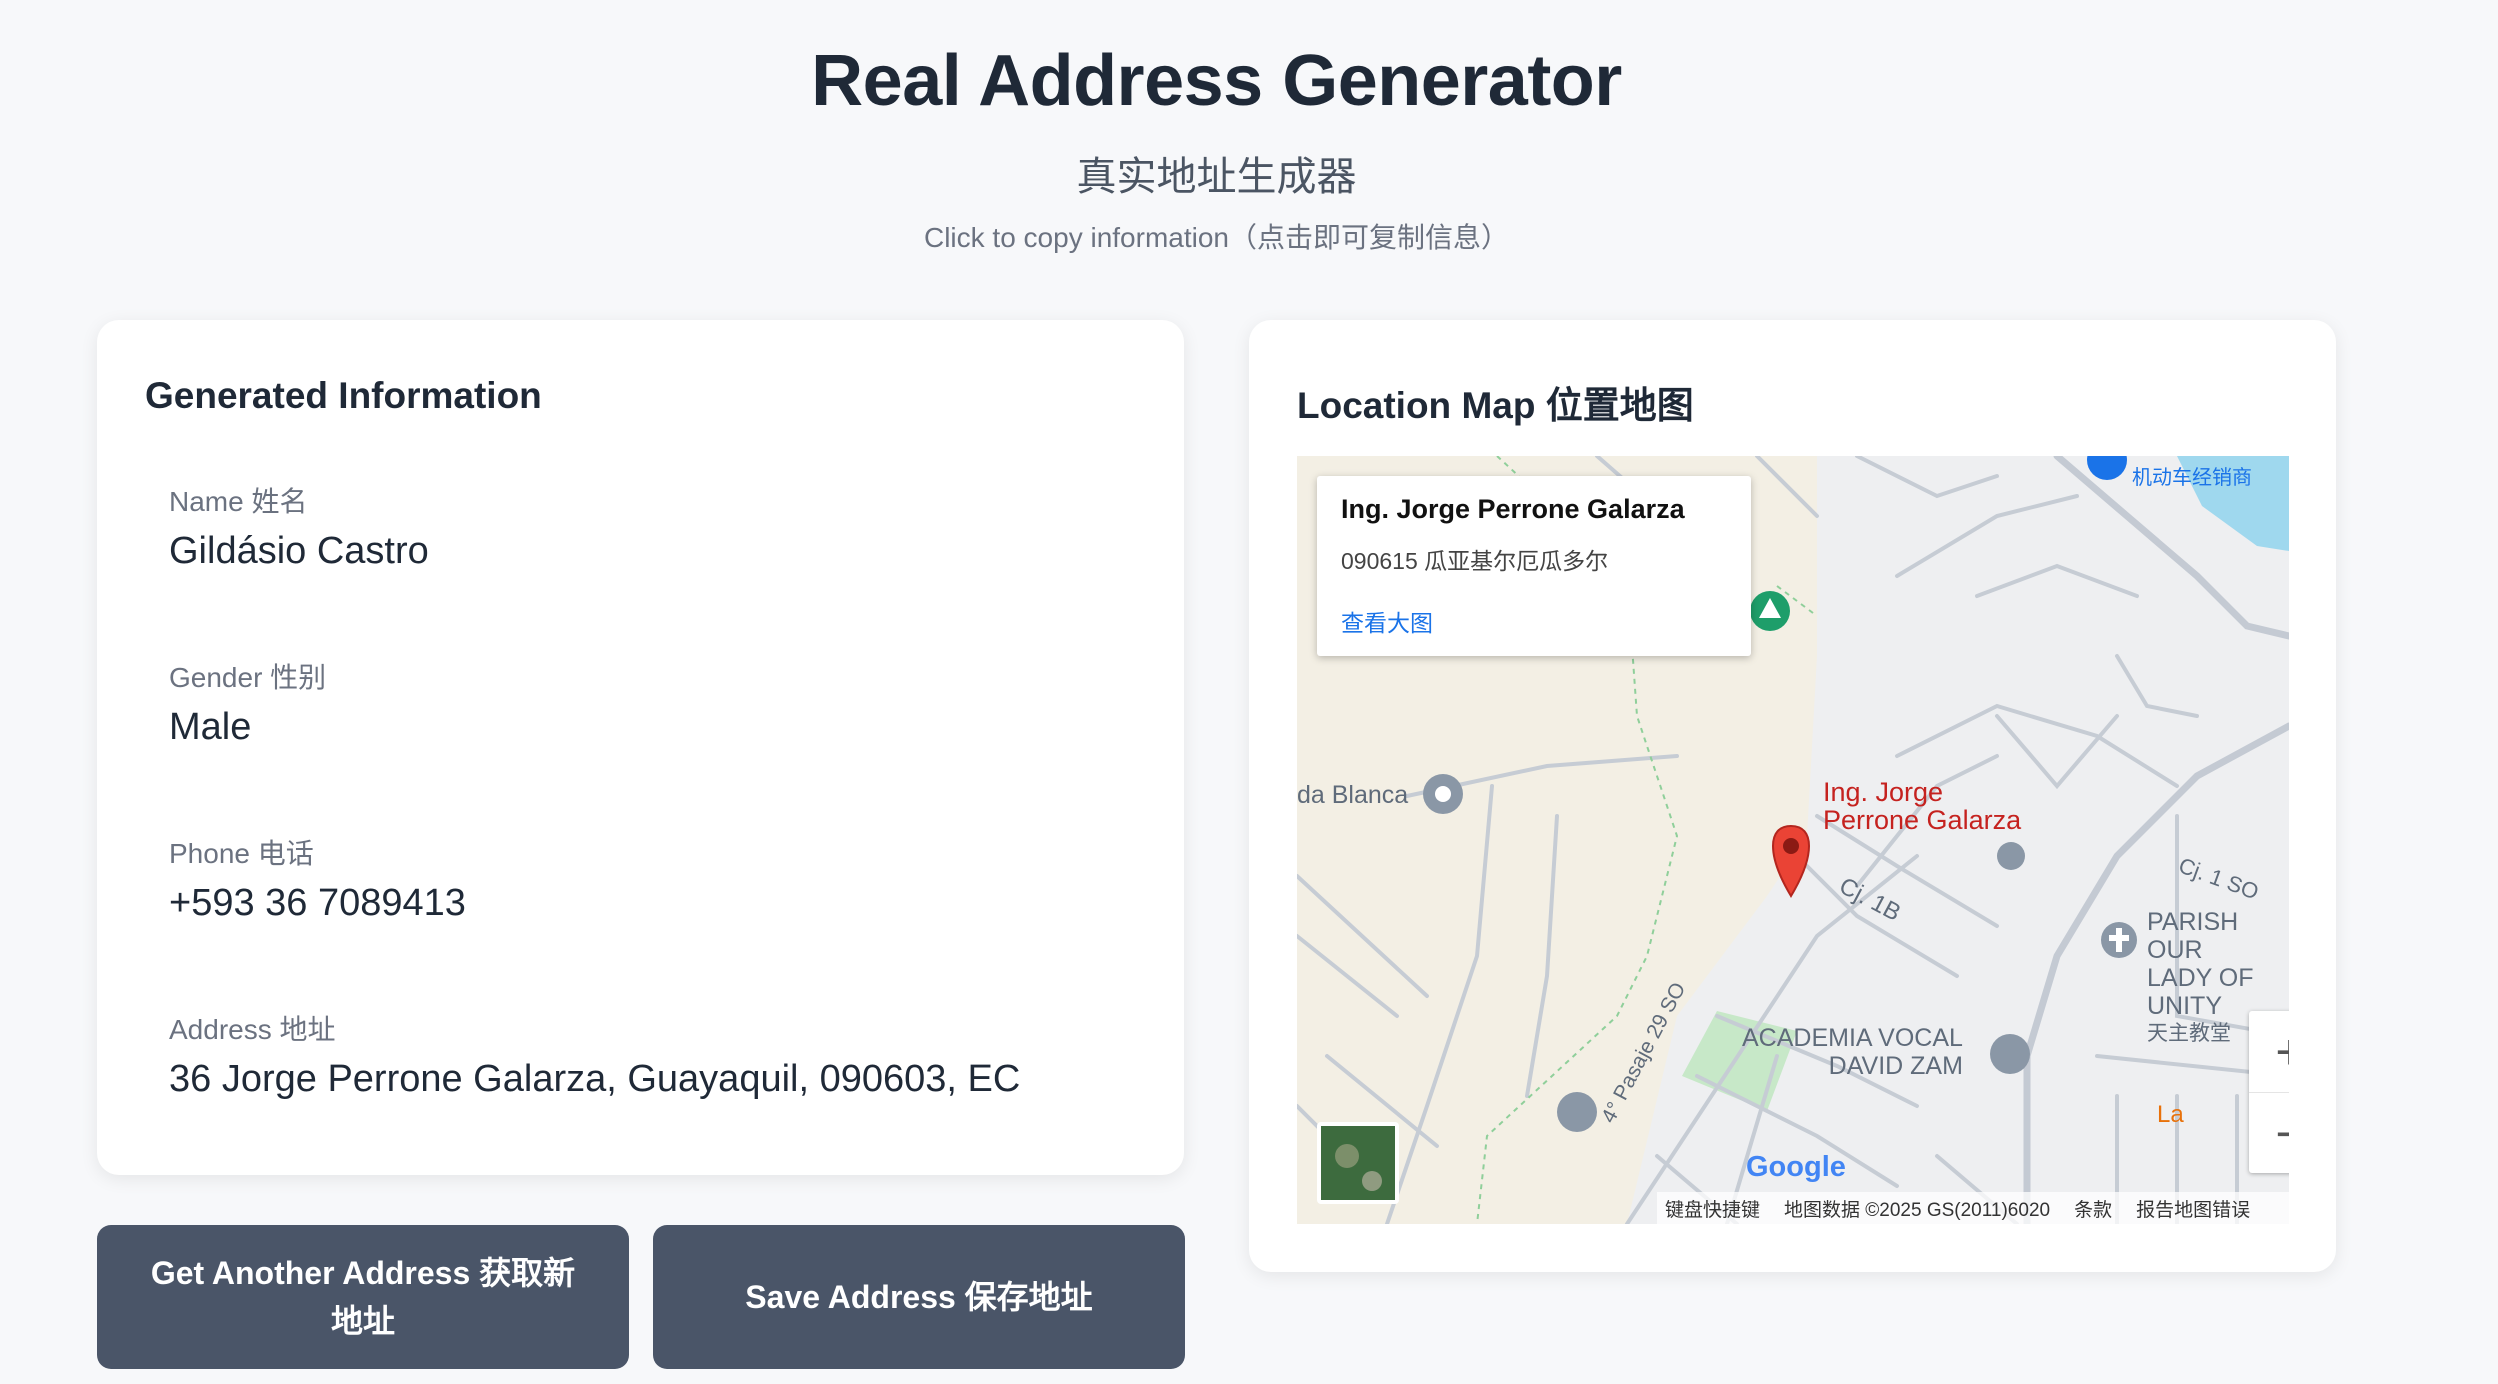 Image resolution: width=2498 pixels, height=1384 pixels. I want to click on zoom-controls: + −, so click(2269, 1092).